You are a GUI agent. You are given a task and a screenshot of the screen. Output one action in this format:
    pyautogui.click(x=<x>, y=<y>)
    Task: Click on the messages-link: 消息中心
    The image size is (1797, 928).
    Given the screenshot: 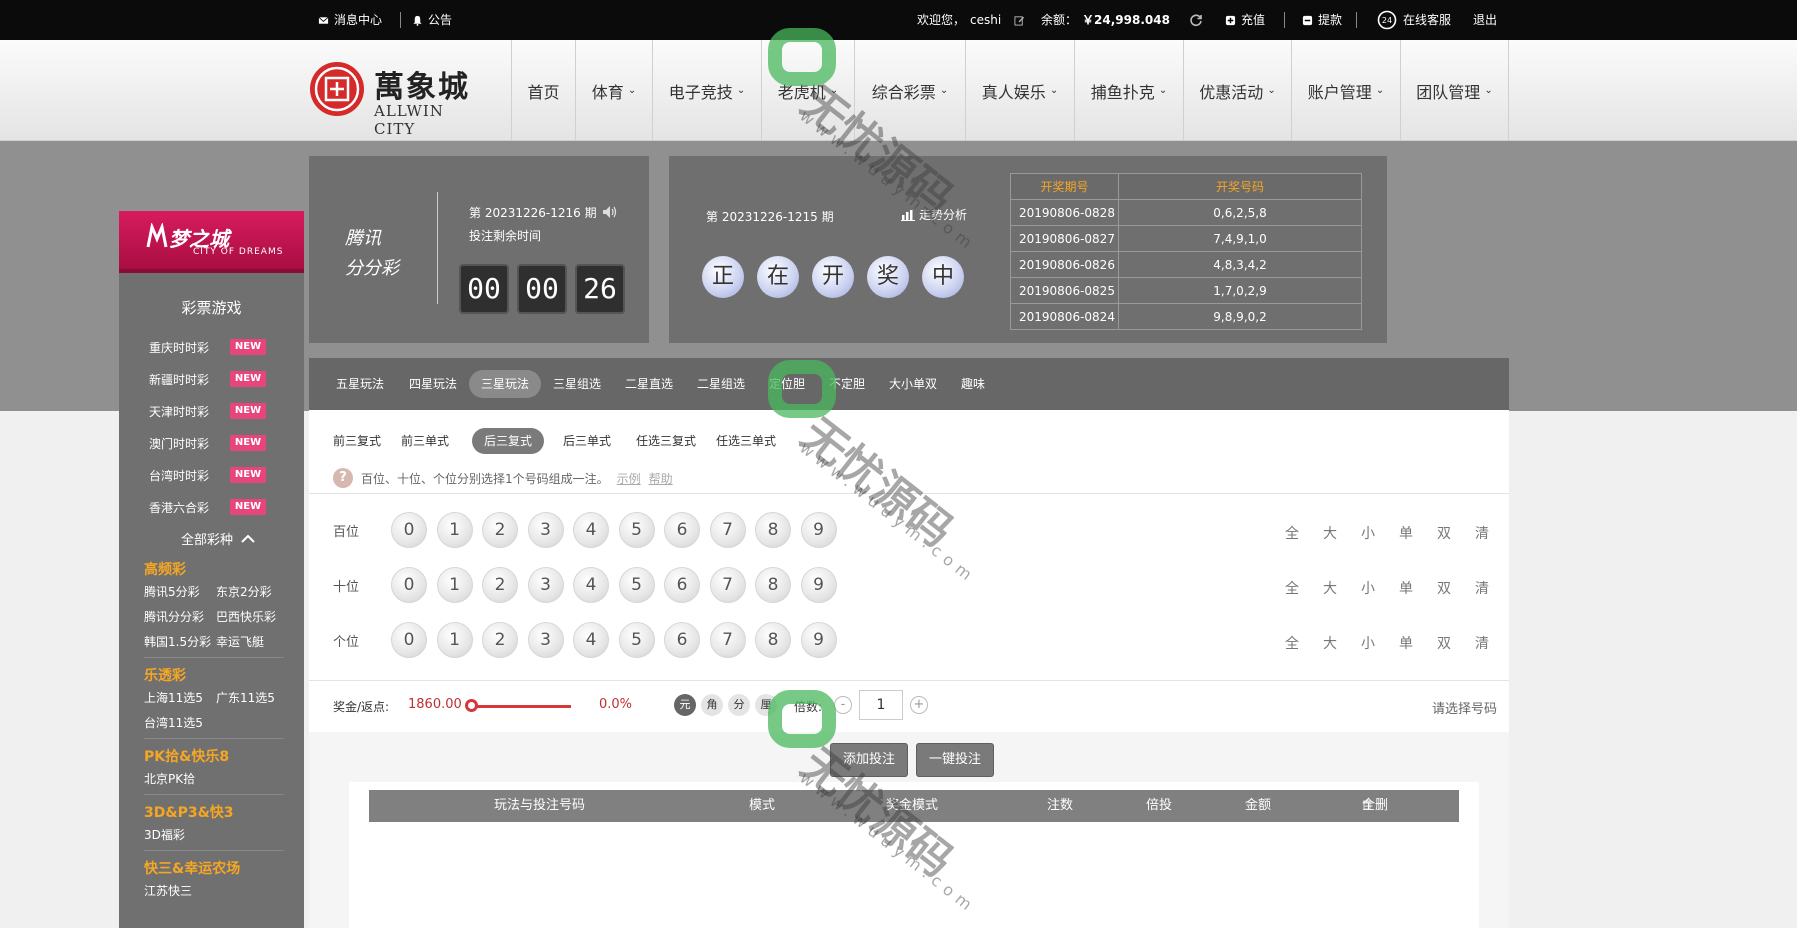 What is the action you would take?
    pyautogui.click(x=350, y=20)
    